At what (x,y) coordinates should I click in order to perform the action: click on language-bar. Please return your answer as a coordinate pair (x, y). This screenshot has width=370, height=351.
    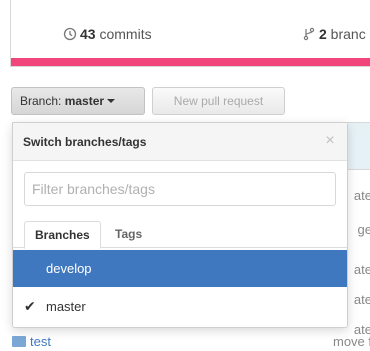
    Looking at the image, I should click on (190, 62).